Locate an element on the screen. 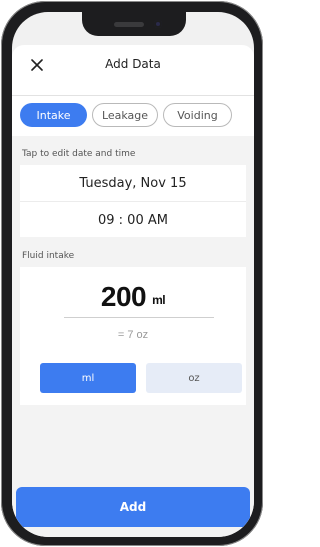 The height and width of the screenshot is (547, 320). fluid-section-label: Fluid intake is located at coordinates (48, 256).